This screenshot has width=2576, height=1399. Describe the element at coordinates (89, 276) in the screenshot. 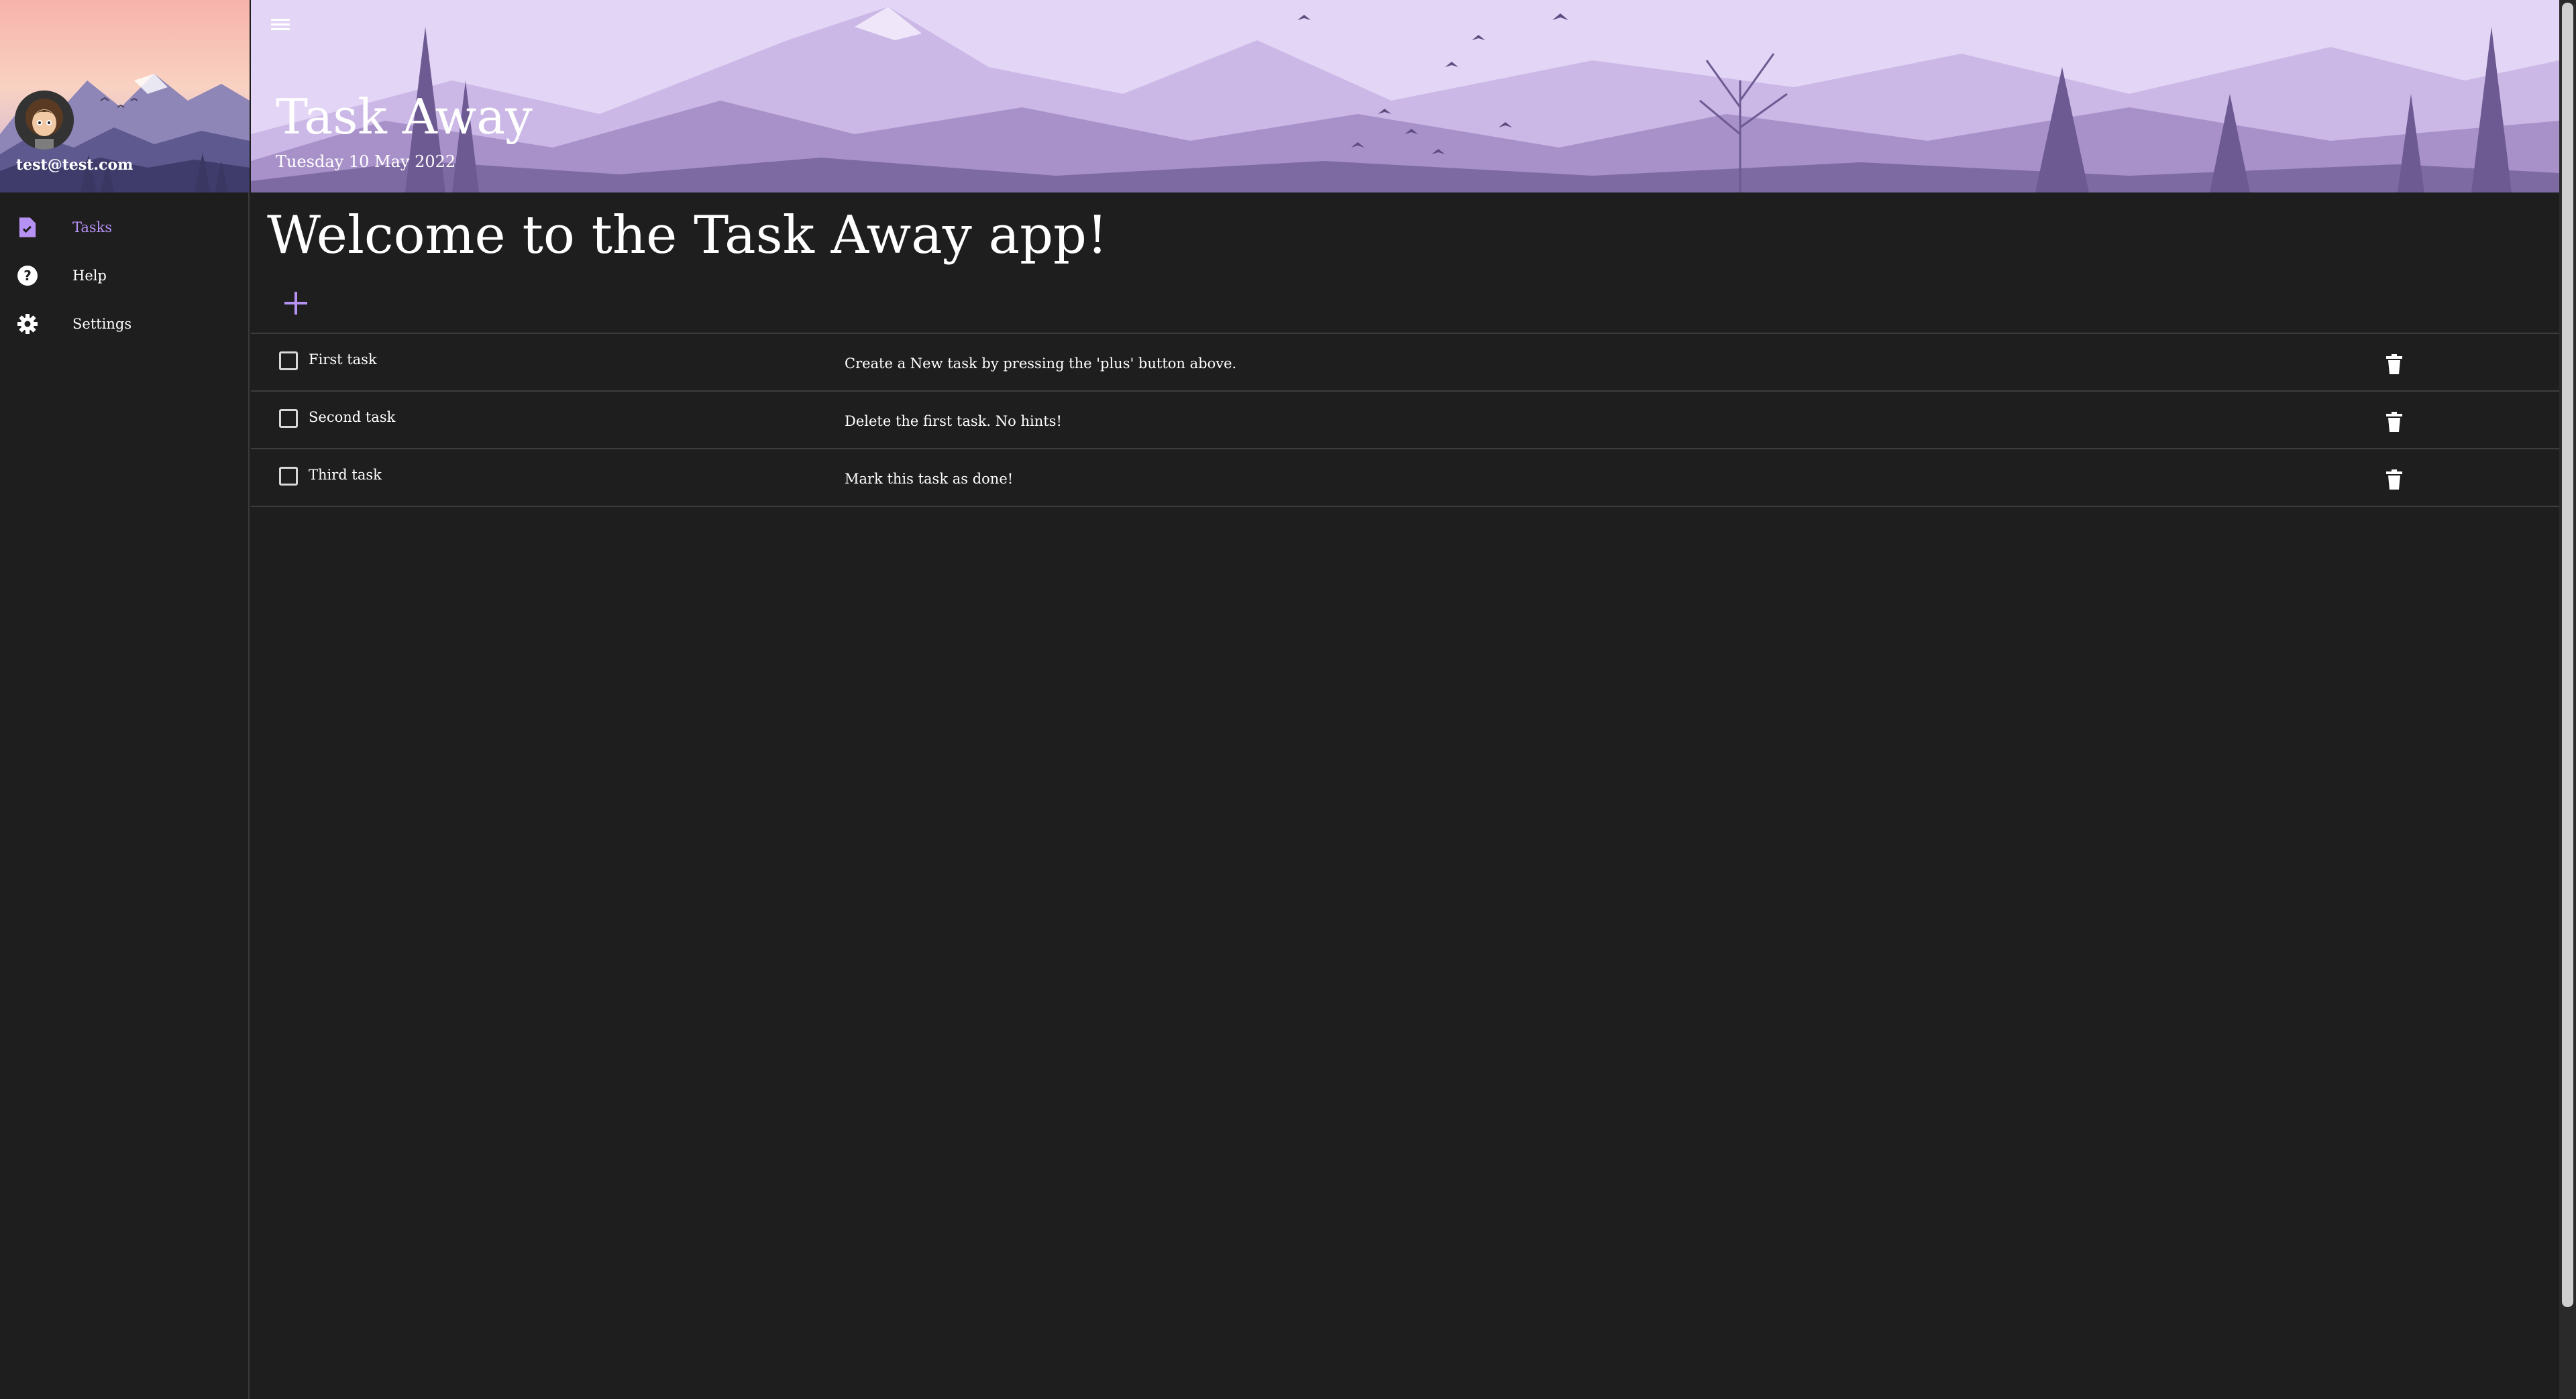

I see `sidebar-item-label: Help` at that location.